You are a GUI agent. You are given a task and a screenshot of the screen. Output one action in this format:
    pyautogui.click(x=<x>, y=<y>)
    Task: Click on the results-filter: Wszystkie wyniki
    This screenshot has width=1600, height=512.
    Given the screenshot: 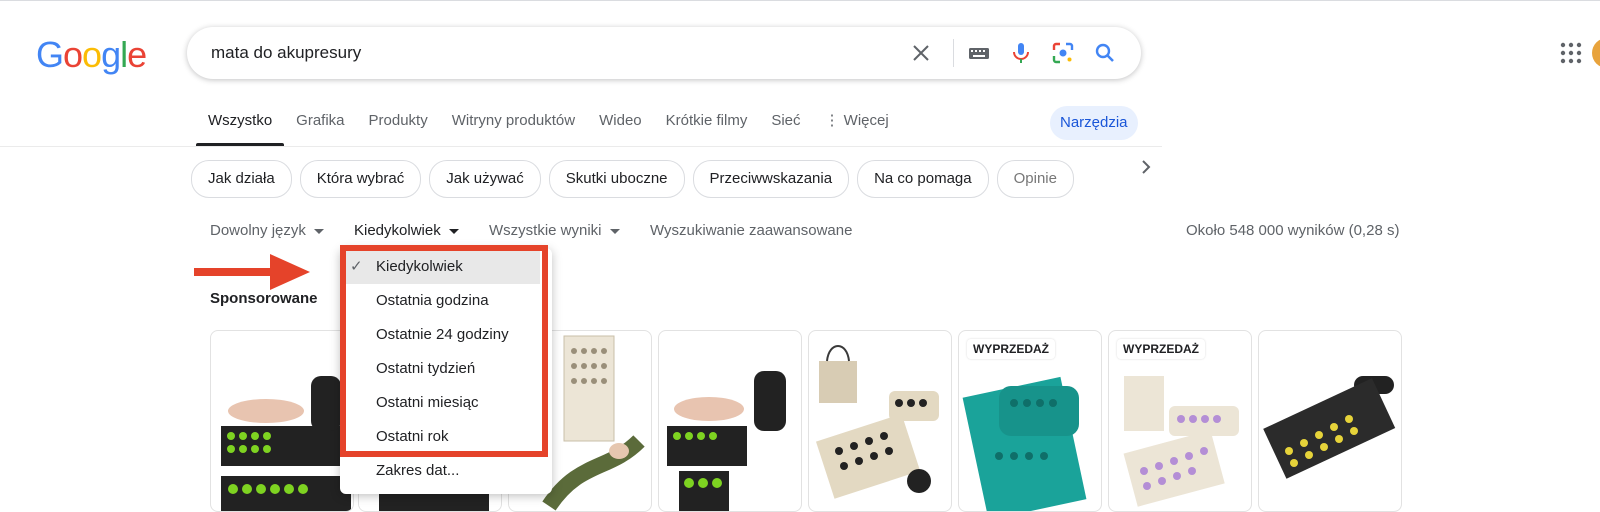 What is the action you would take?
    pyautogui.click(x=554, y=230)
    